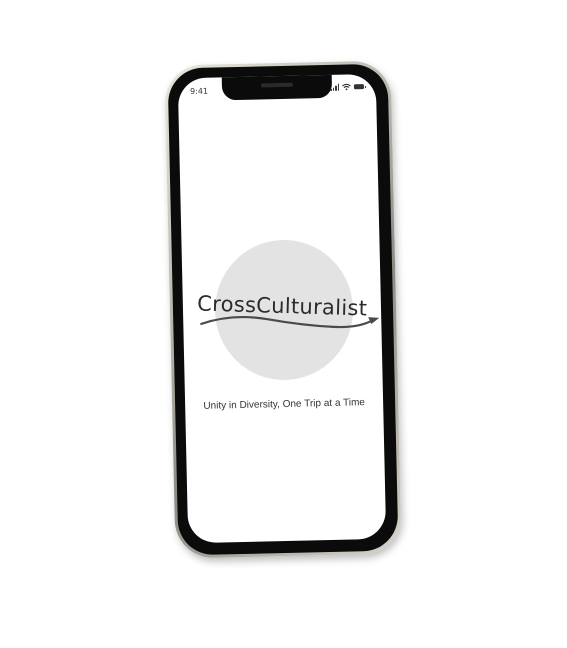 The image size is (567, 648). I want to click on wifi-icon, so click(346, 87).